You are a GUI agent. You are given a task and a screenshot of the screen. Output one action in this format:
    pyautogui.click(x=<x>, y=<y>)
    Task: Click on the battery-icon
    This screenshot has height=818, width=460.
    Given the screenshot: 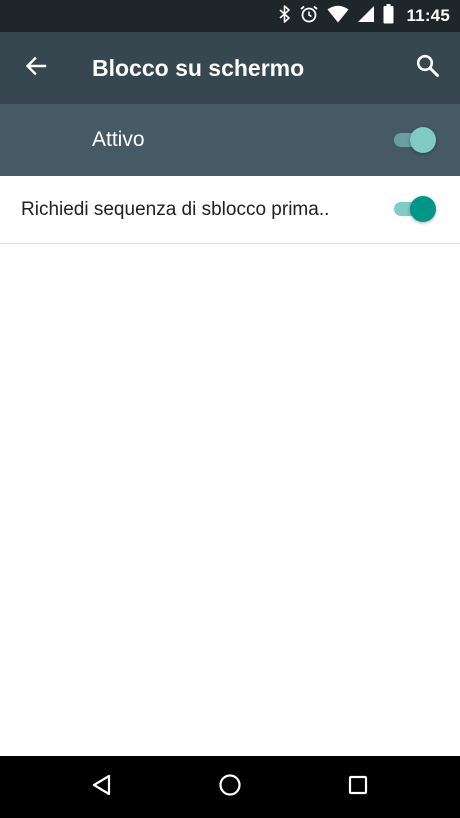 What is the action you would take?
    pyautogui.click(x=388, y=16)
    